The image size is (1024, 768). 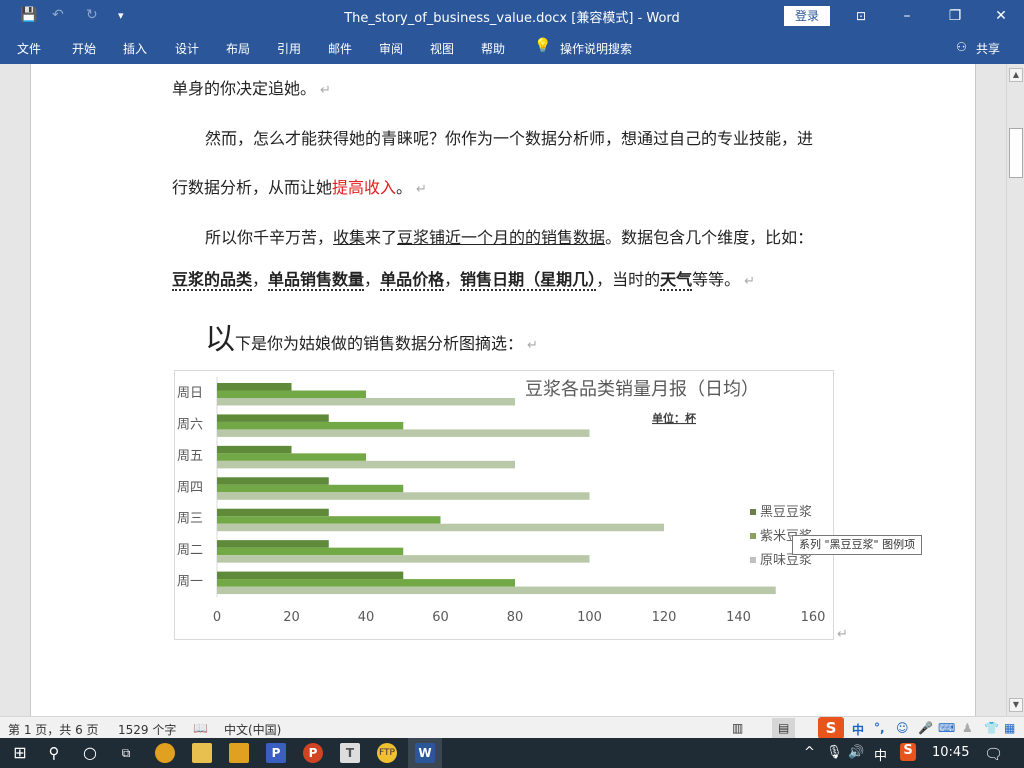 I want to click on restore-button: ❐, so click(x=955, y=16).